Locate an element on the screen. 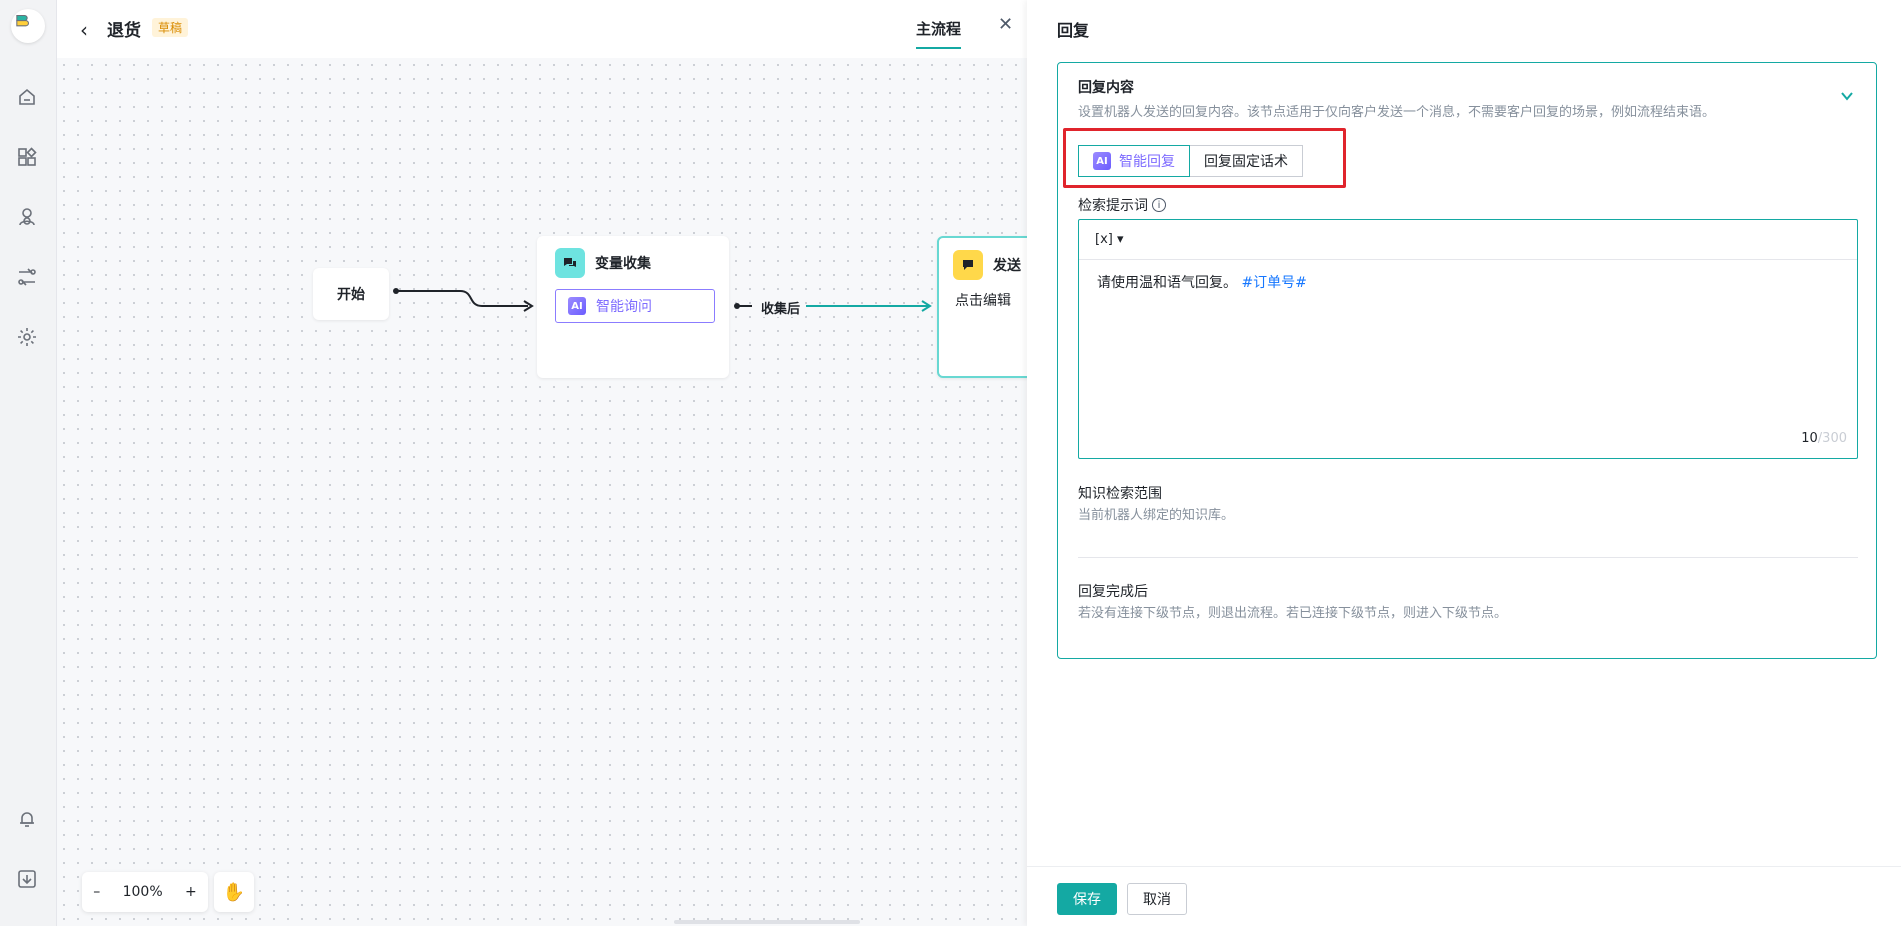 The width and height of the screenshot is (1901, 926). insert-variable-button: [x] ▾ is located at coordinates (1109, 239).